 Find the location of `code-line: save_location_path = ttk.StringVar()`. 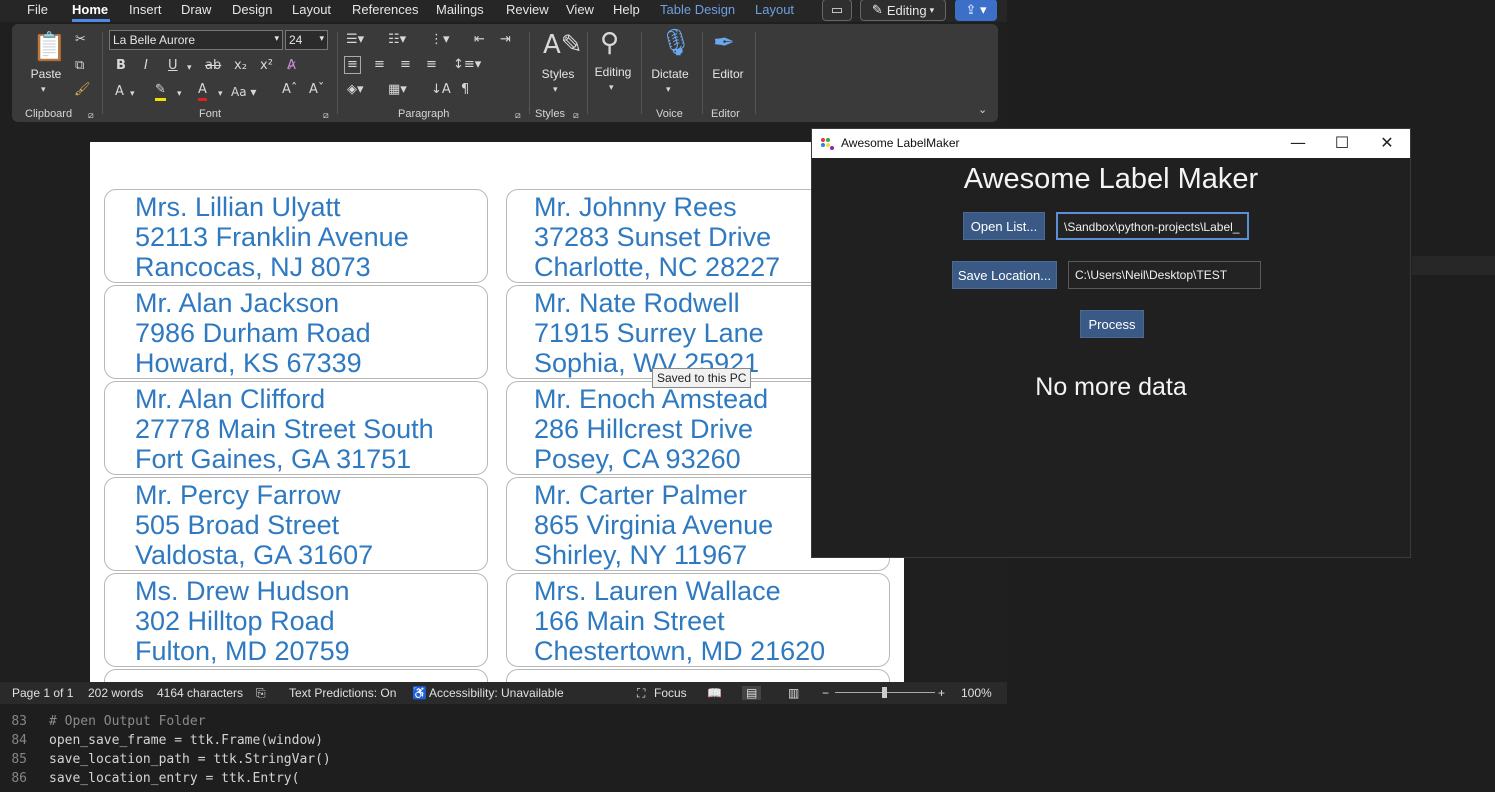

code-line: save_location_path = ttk.StringVar() is located at coordinates (190, 759).